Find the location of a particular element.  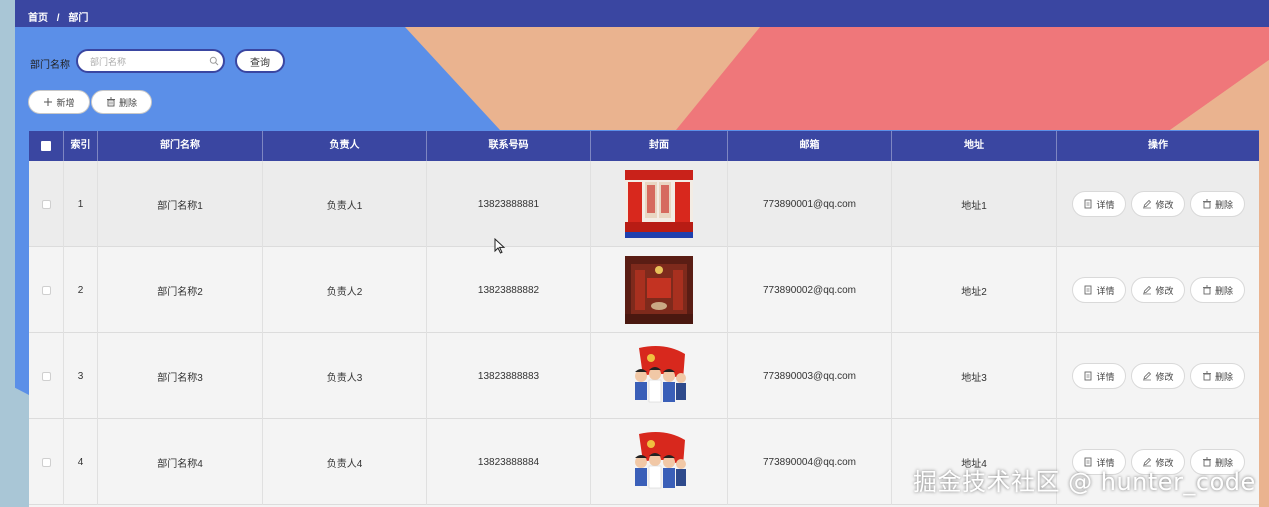

header-index: 索引 is located at coordinates (80, 146).